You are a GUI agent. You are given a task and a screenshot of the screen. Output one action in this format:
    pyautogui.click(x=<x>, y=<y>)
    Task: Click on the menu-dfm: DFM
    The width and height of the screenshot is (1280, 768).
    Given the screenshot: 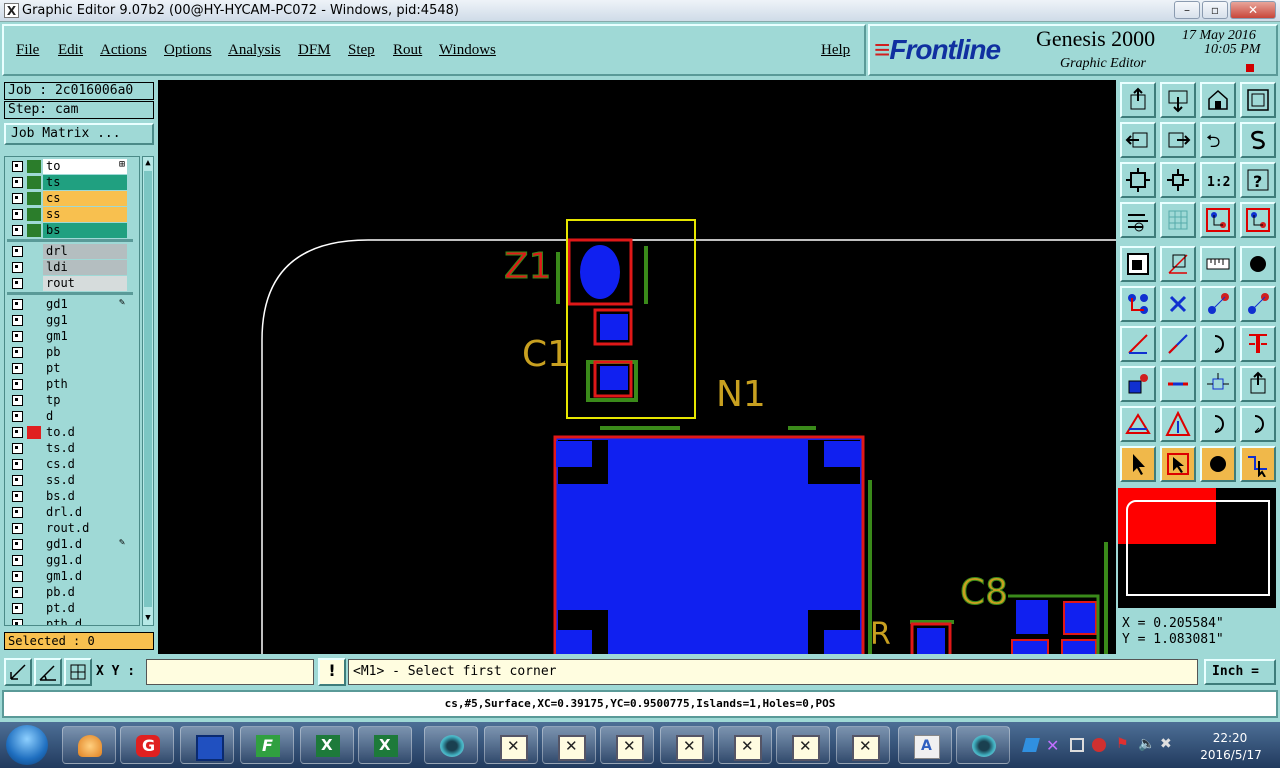 What is the action you would take?
    pyautogui.click(x=314, y=50)
    